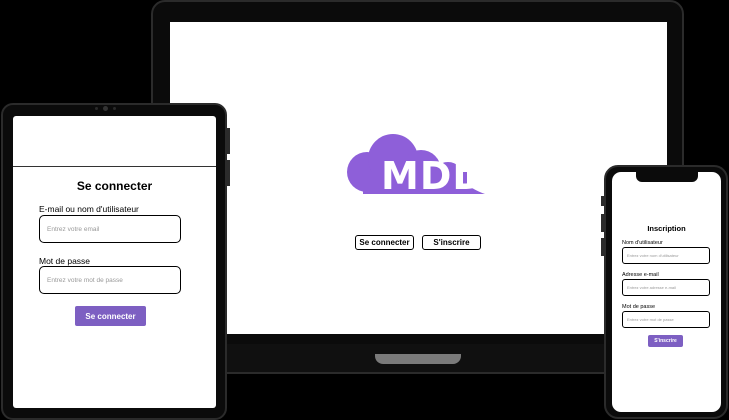  I want to click on email-field: Entrez votre email, so click(110, 229).